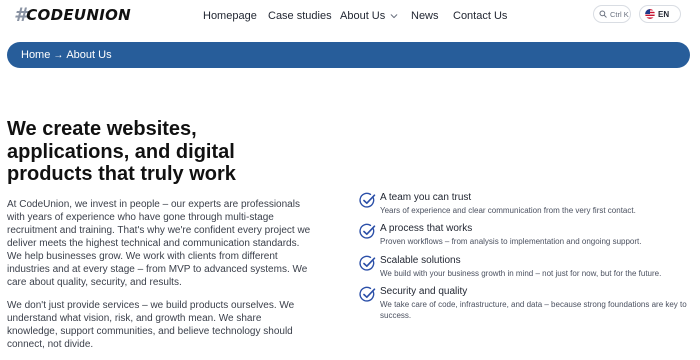 This screenshot has width=700, height=360. What do you see at coordinates (424, 291) in the screenshot?
I see `feature-title: Security and quality` at bounding box center [424, 291].